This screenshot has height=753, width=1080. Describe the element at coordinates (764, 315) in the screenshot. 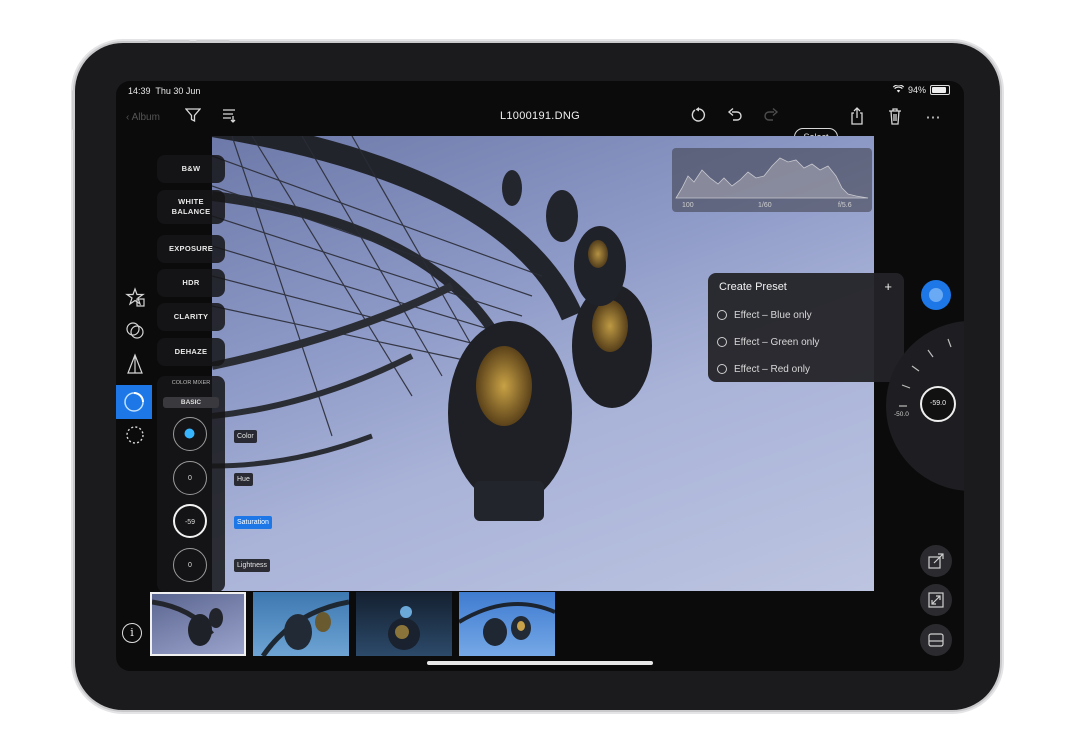

I see `preset-item-blue: Effect – Blue only` at that location.